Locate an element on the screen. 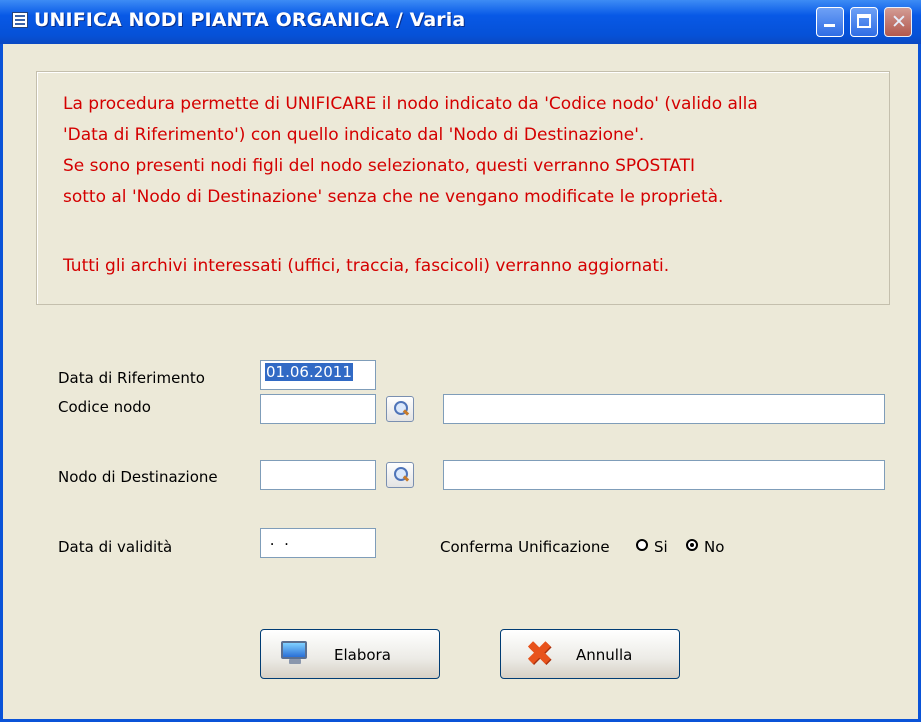  close-icon: ✕ is located at coordinates (899, 22).